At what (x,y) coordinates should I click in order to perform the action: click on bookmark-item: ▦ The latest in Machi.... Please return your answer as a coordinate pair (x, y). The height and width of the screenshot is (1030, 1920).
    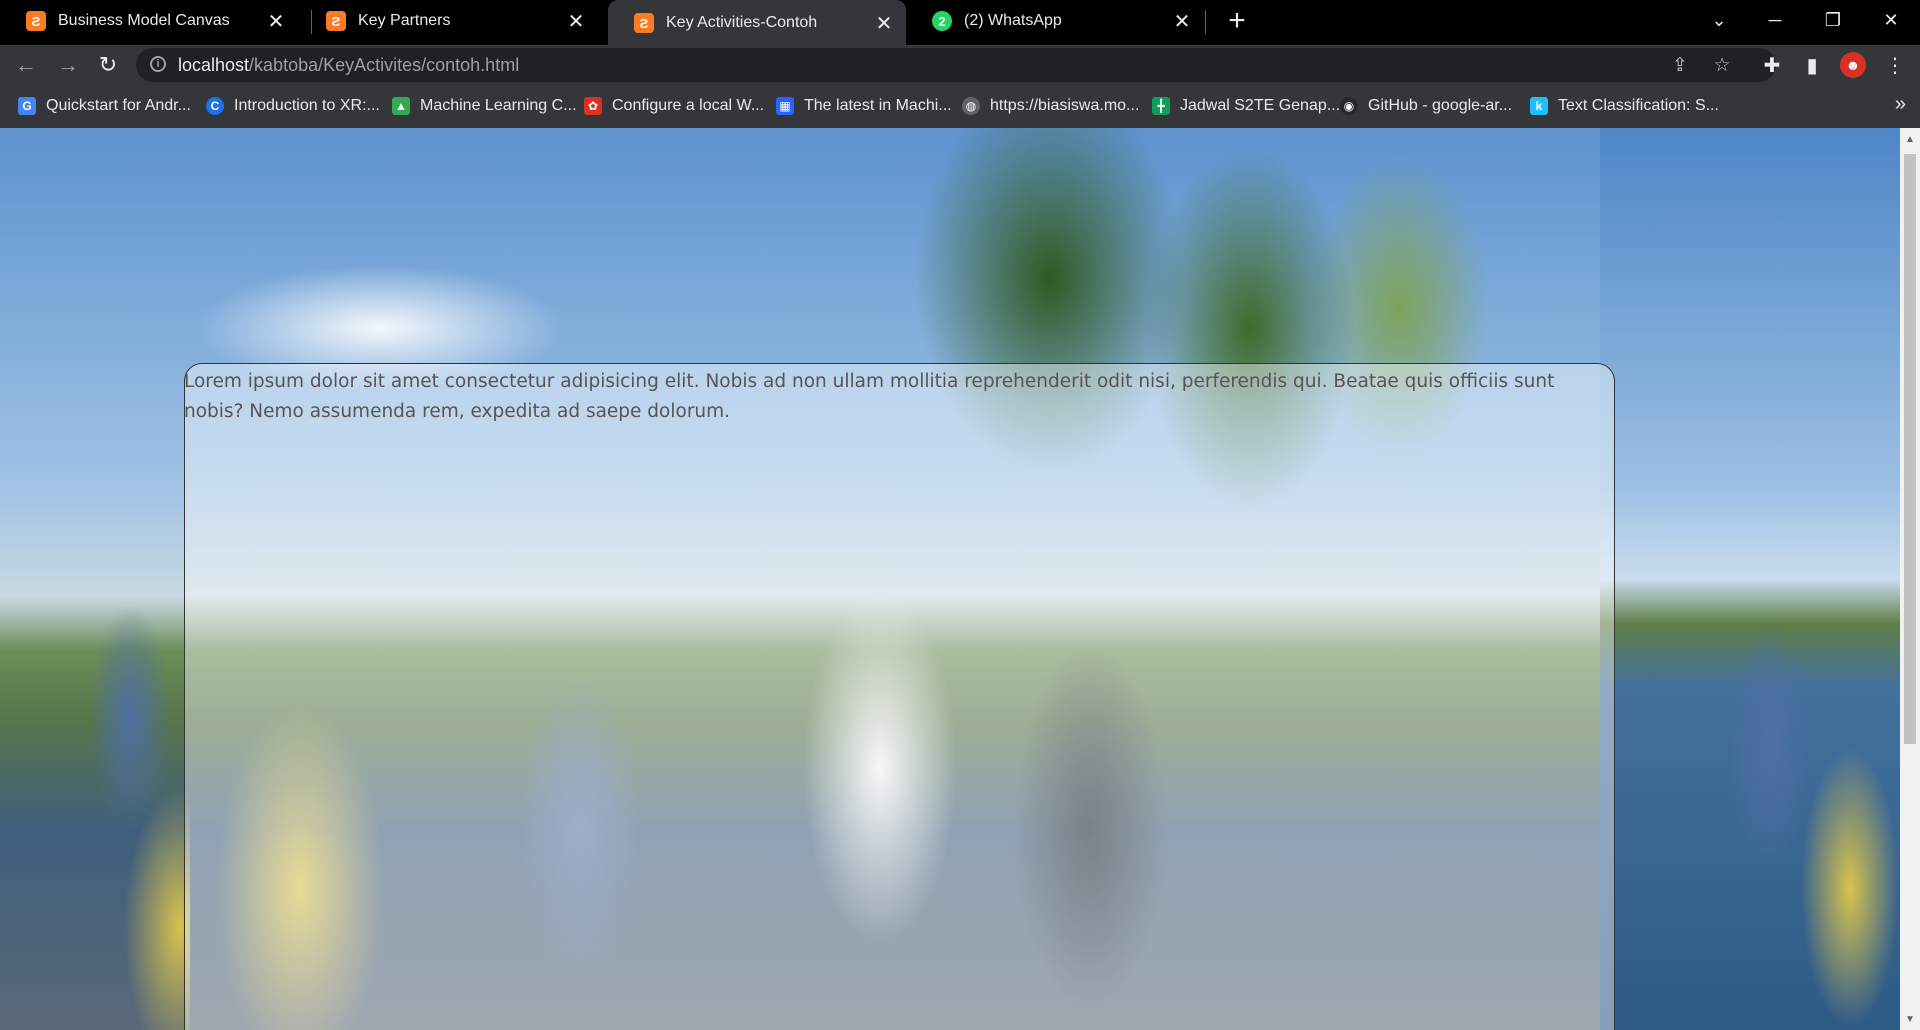
    Looking at the image, I should click on (864, 106).